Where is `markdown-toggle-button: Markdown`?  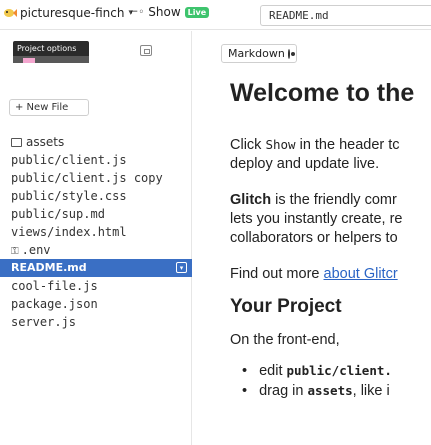
markdown-toggle-button: Markdown is located at coordinates (259, 53).